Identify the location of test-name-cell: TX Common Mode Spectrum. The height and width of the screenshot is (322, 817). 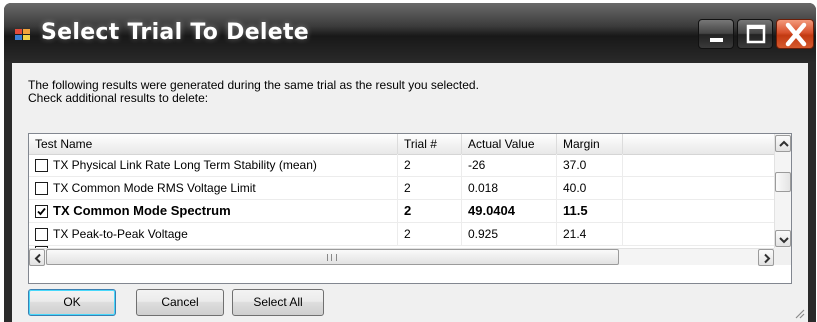
(213, 211).